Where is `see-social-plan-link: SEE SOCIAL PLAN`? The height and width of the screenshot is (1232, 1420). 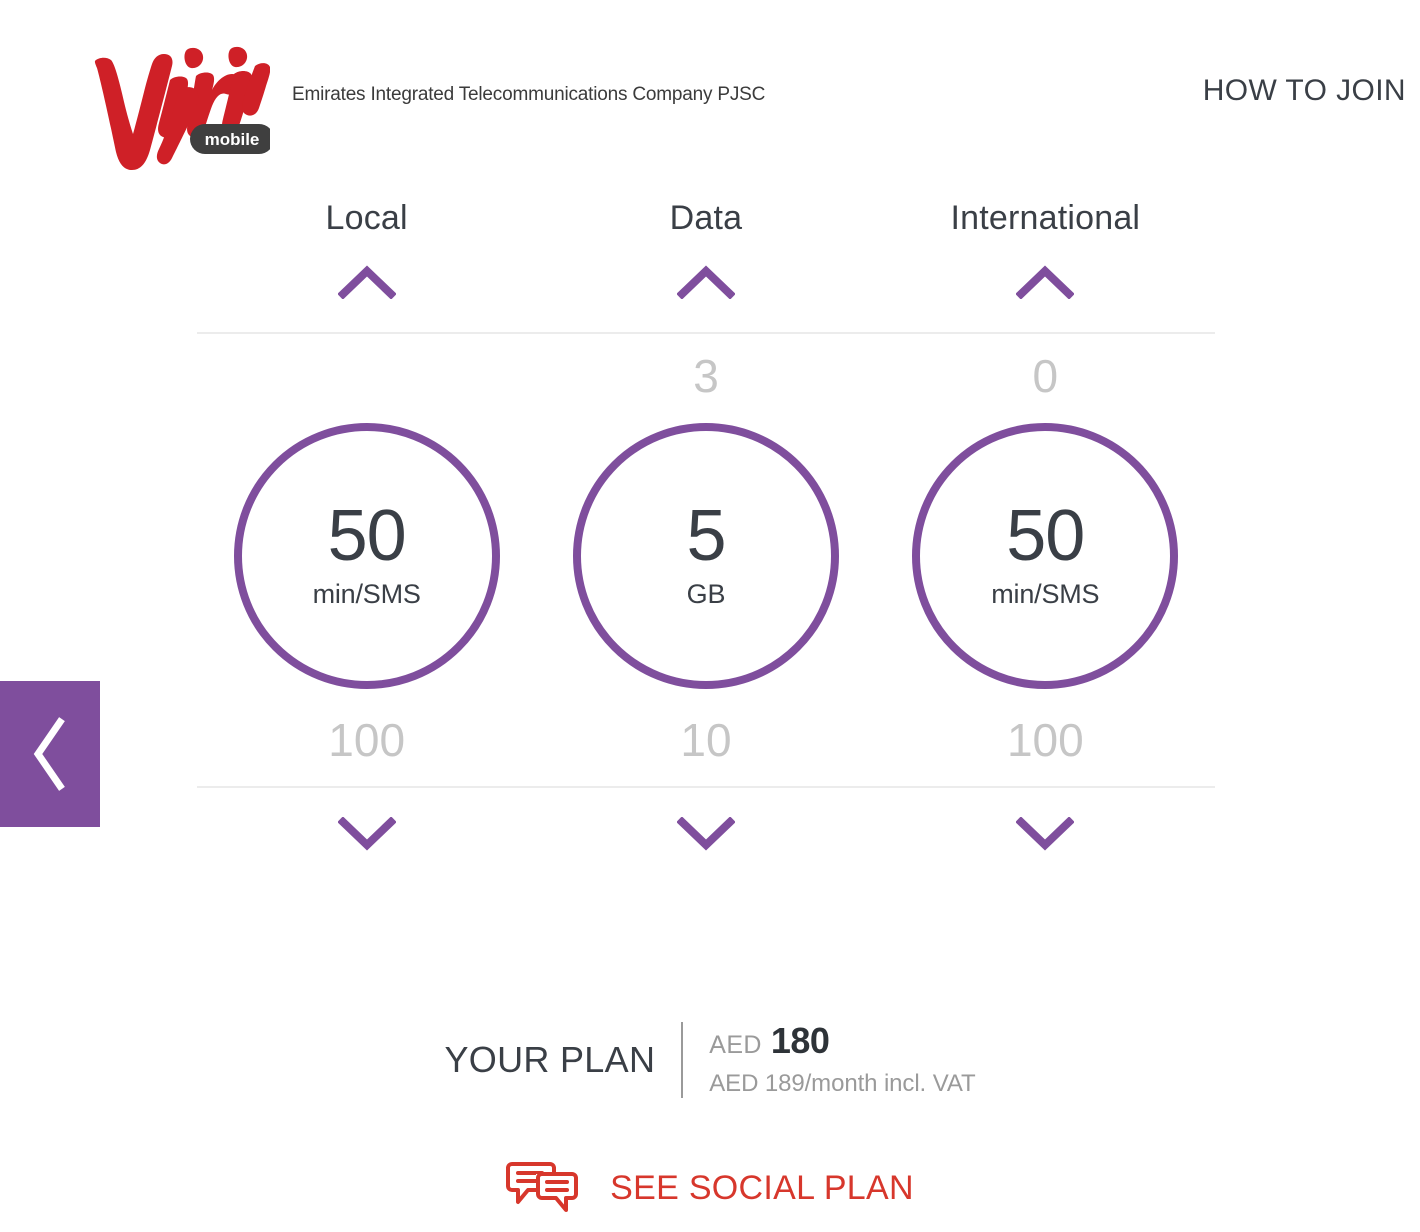 see-social-plan-link: SEE SOCIAL PLAN is located at coordinates (710, 1188).